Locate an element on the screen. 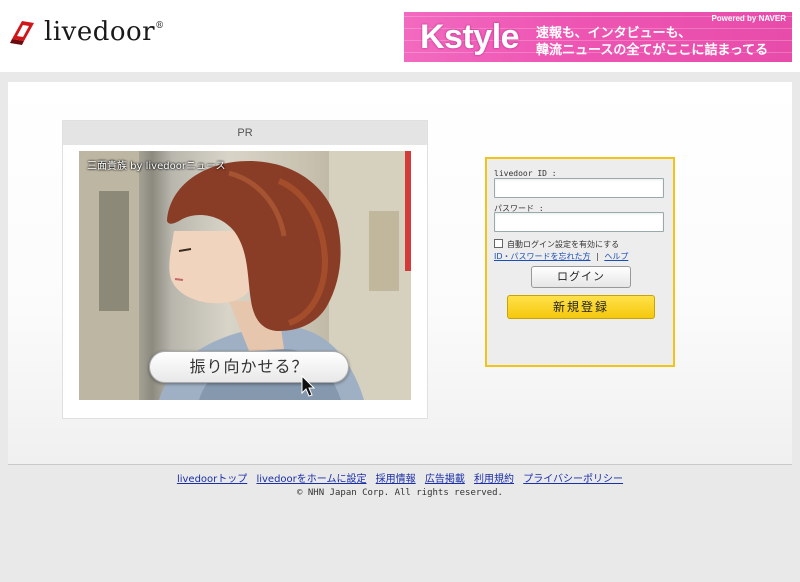  forgot-credentials-link: ID・パスワードを忘れた方 is located at coordinates (542, 256).